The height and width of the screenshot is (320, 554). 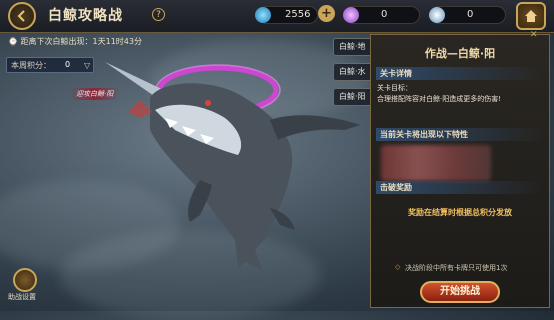 I want to click on resource-orb: 0, so click(x=381, y=15).